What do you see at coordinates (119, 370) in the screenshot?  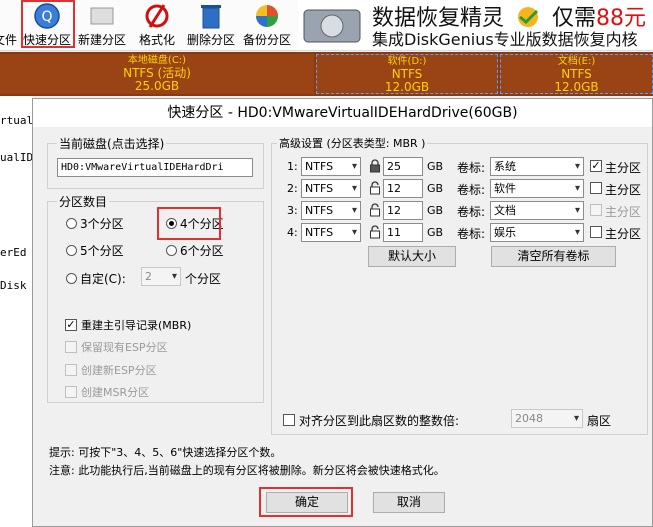 I see `create-esp-label: 创建新ESP分区` at bounding box center [119, 370].